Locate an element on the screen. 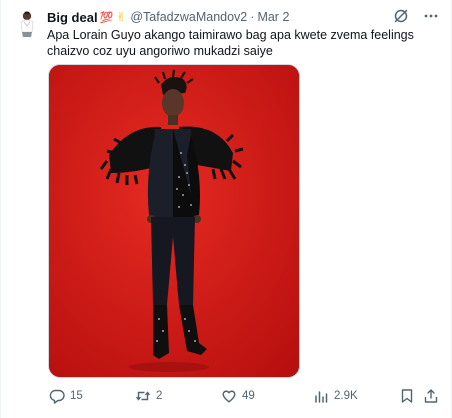 The width and height of the screenshot is (452, 418). user-handle: @TafadzwaMandov2 is located at coordinates (188, 17).